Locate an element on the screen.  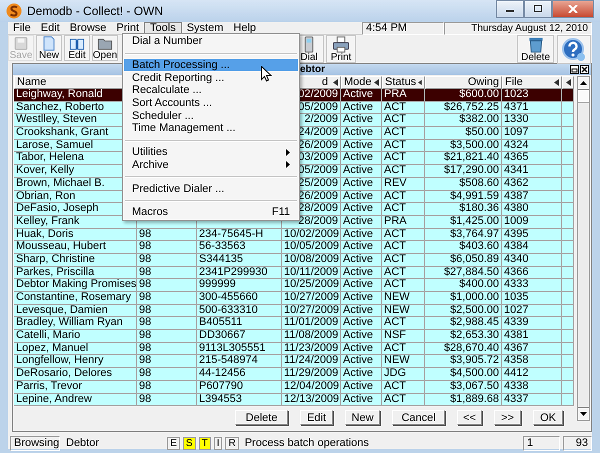
table-cell: $180.36 is located at coordinates (479, 208).